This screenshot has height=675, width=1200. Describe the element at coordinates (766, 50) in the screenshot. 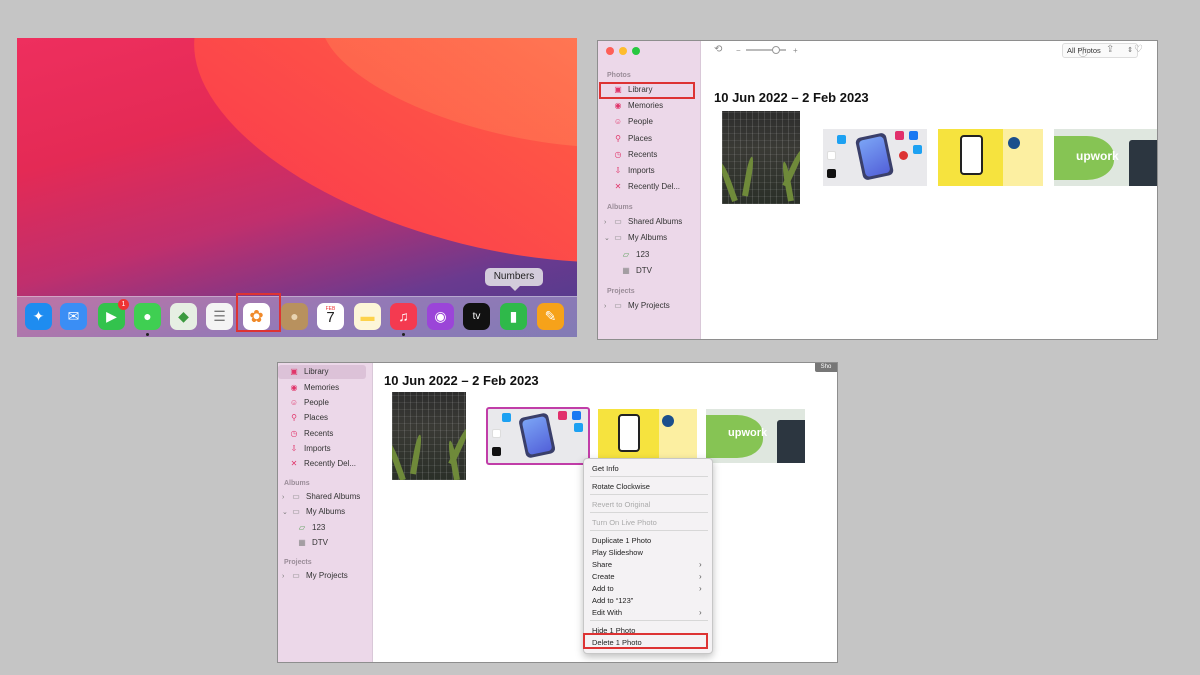

I see `zoom-slider` at that location.